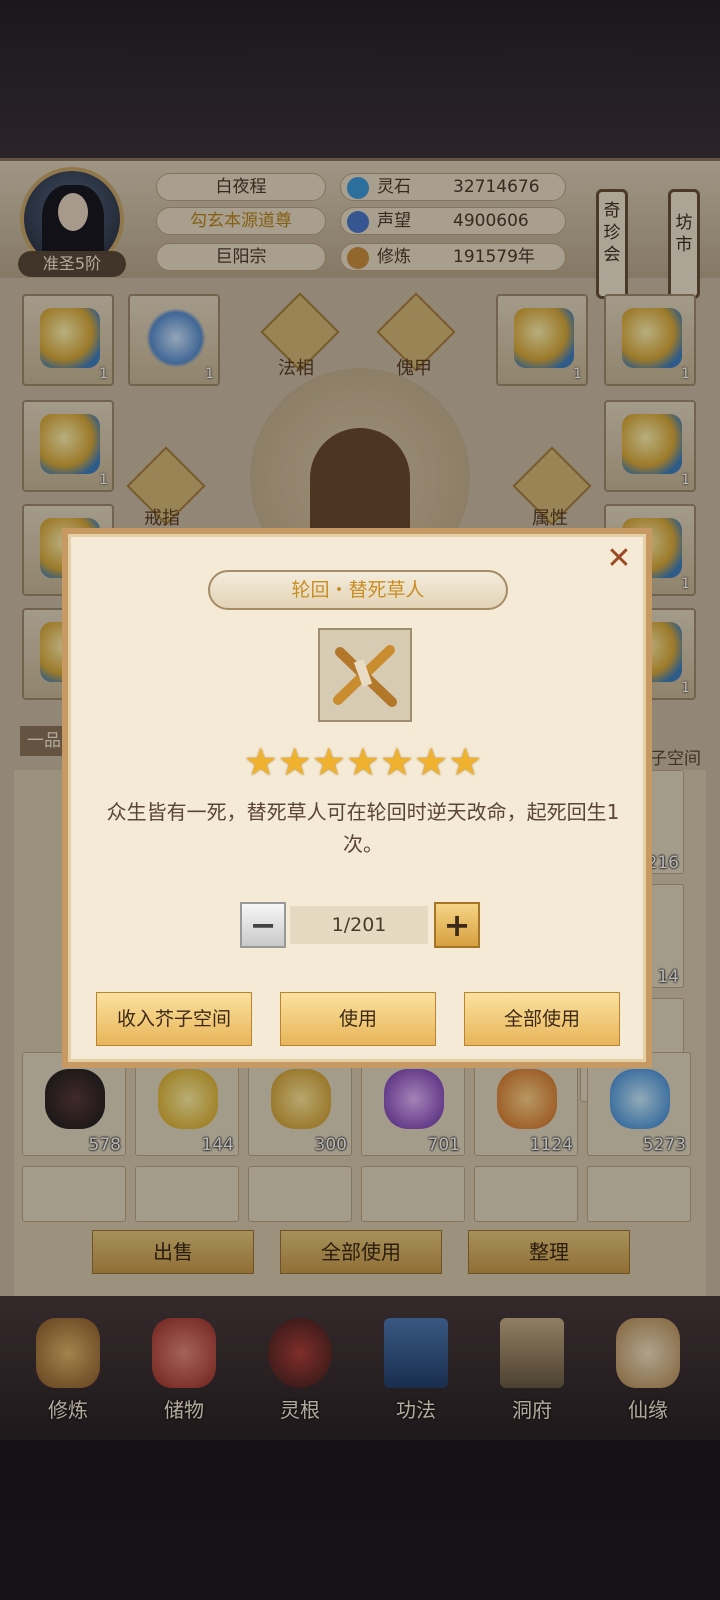 This screenshot has height=1600, width=720. I want to click on item-image, so click(365, 675).